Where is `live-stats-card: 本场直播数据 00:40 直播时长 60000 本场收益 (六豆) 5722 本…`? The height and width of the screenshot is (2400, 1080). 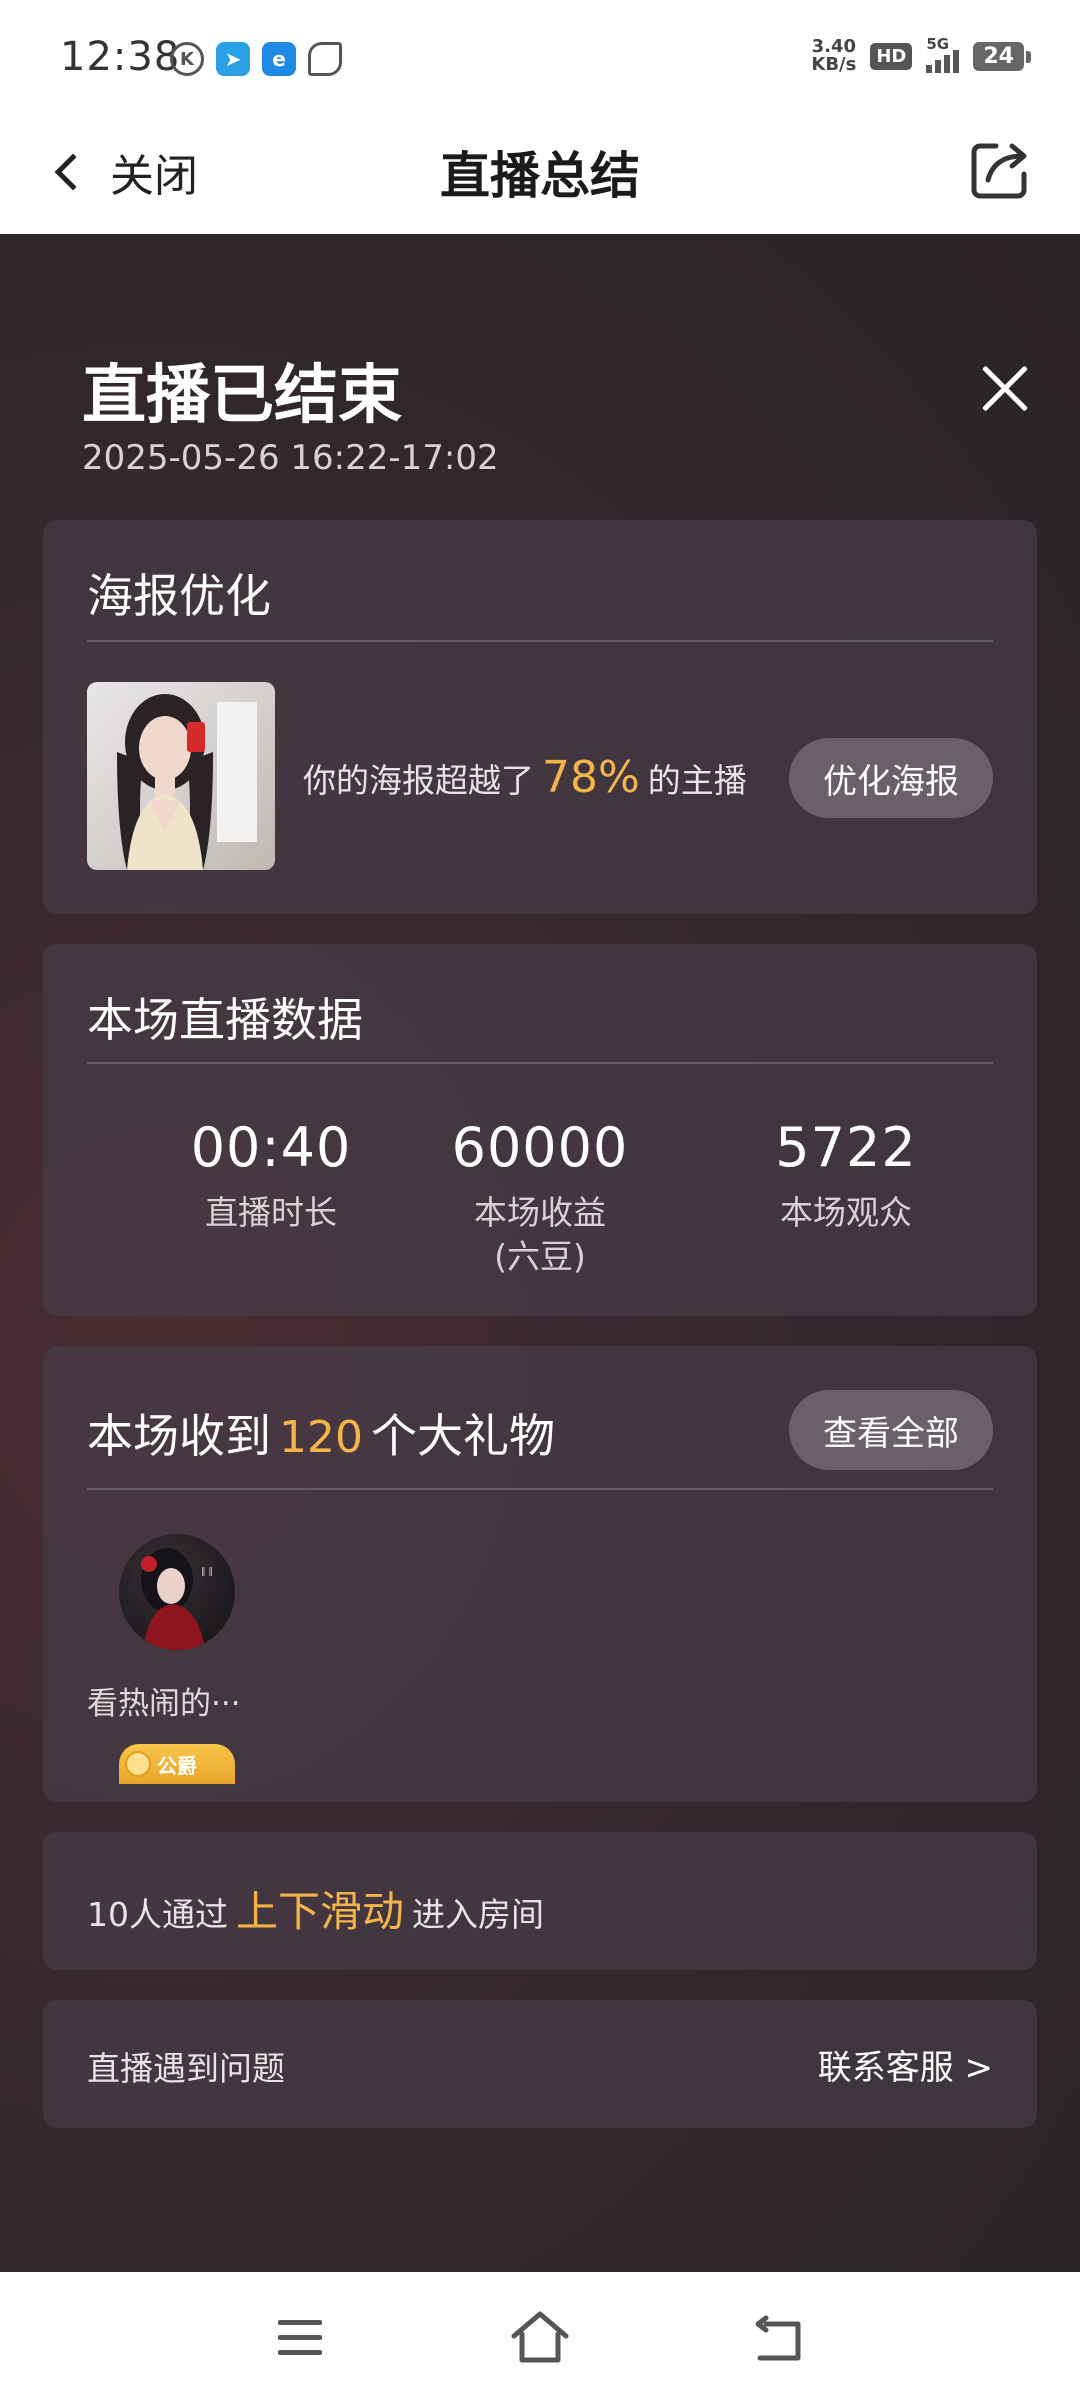 live-stats-card: 本场直播数据 00:40 直播时长 60000 本场收益 (六豆) 5722 本… is located at coordinates (540, 1130).